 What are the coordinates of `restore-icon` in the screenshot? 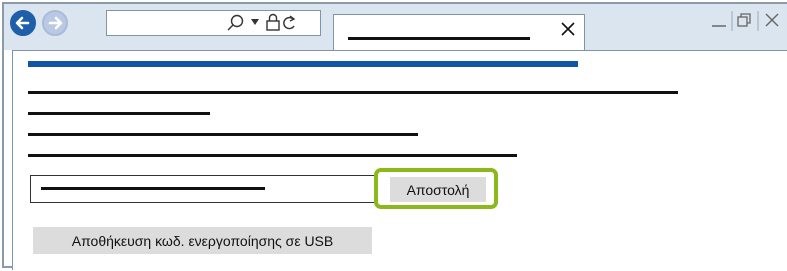 It's located at (744, 20).